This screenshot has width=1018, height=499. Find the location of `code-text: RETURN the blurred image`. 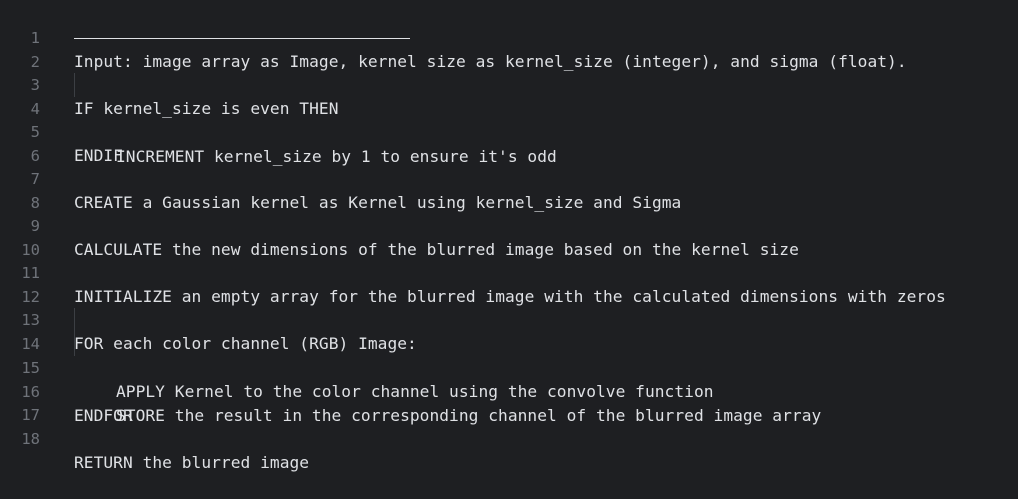

code-text: RETURN the blurred image is located at coordinates (191, 463).